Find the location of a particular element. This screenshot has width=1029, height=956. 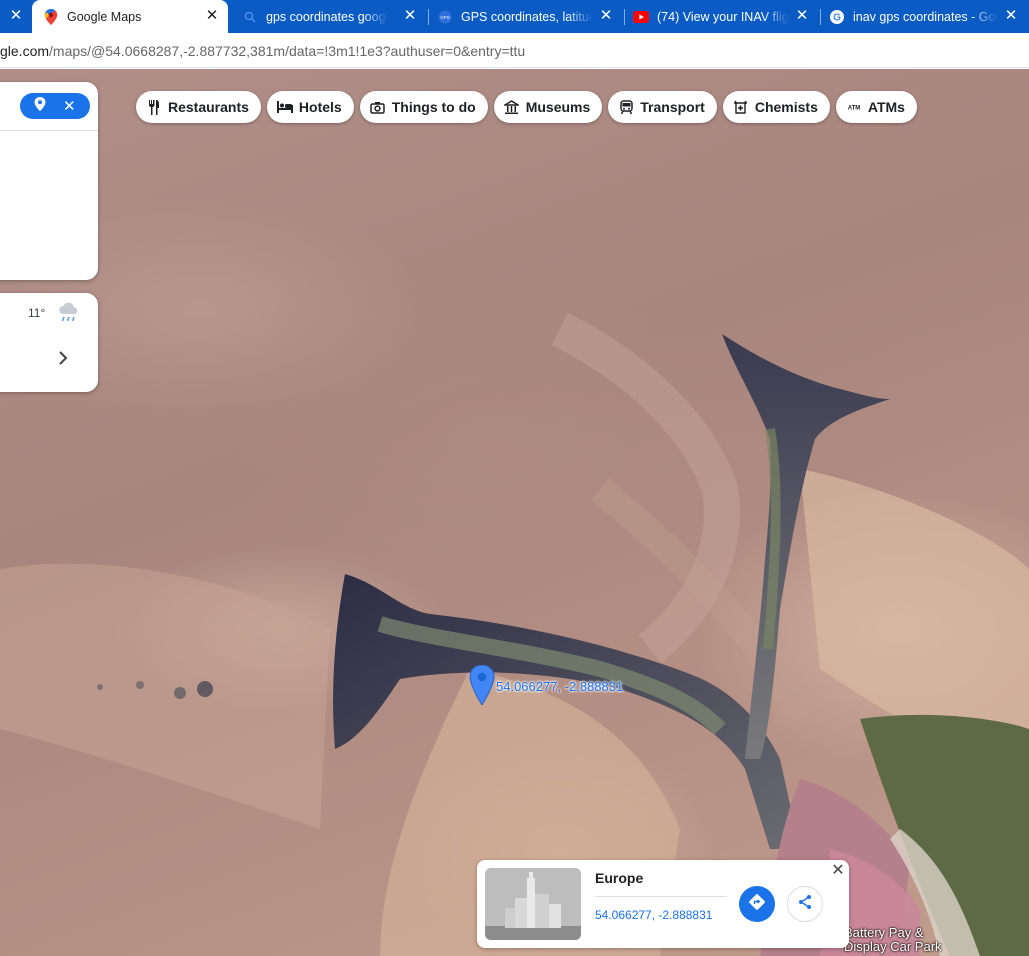

chip-restaurants: Restaurants is located at coordinates (198, 107).